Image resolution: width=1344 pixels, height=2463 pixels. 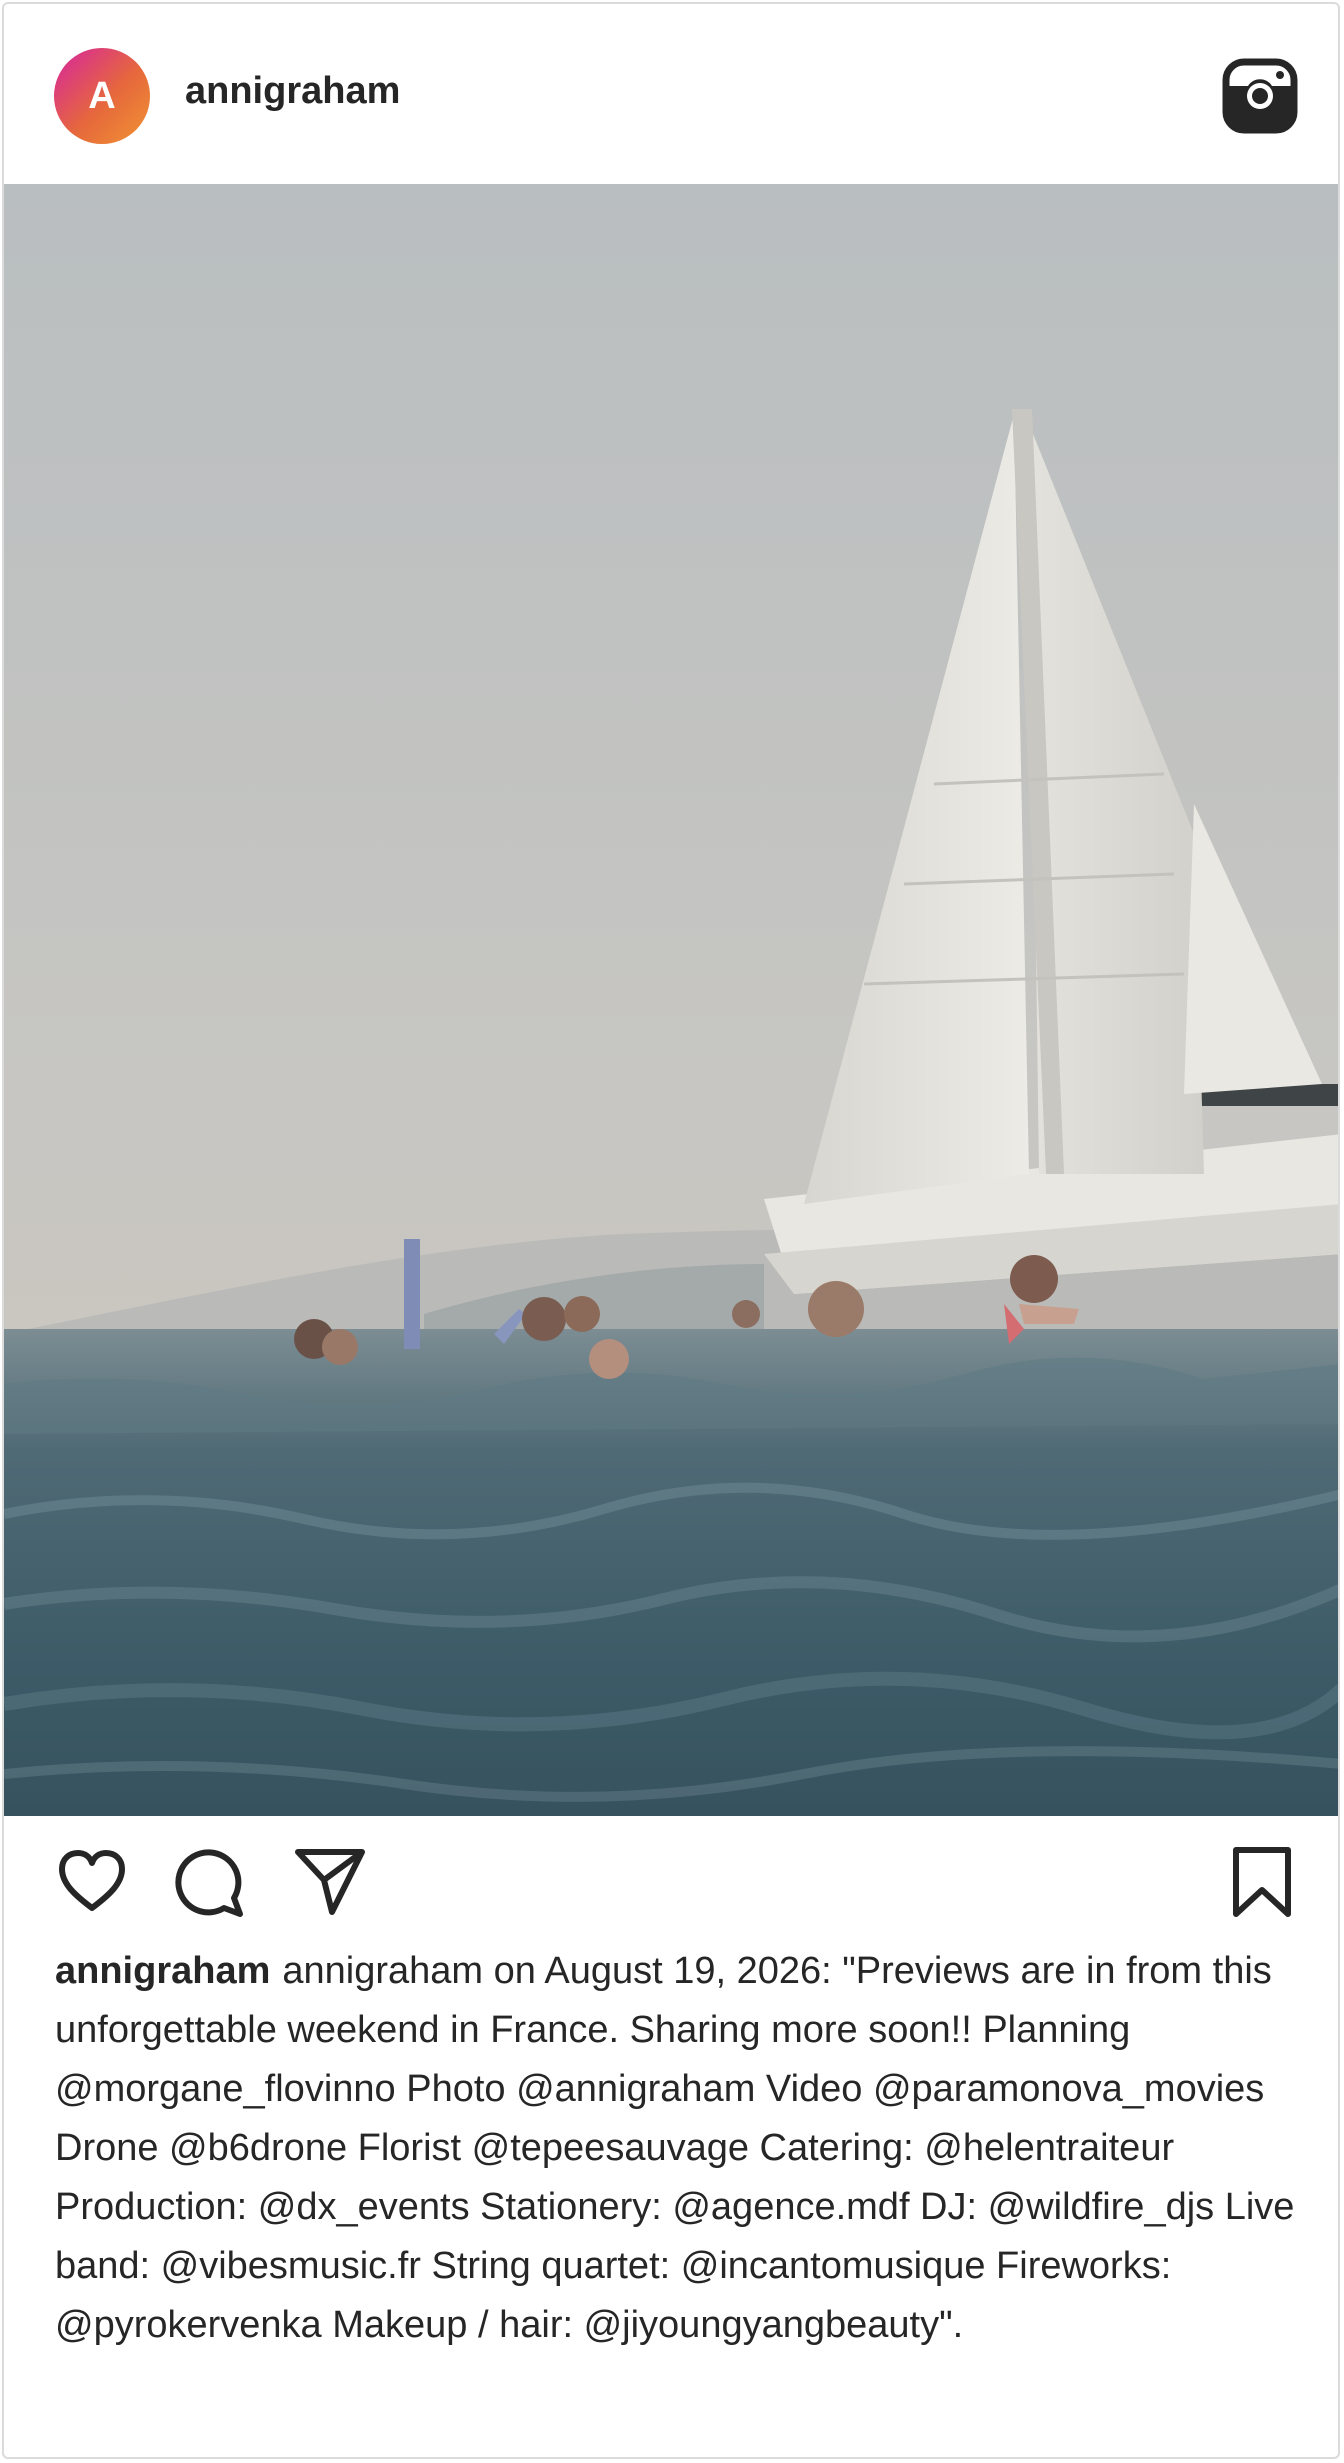 I want to click on username-link: annigraham, so click(x=292, y=91).